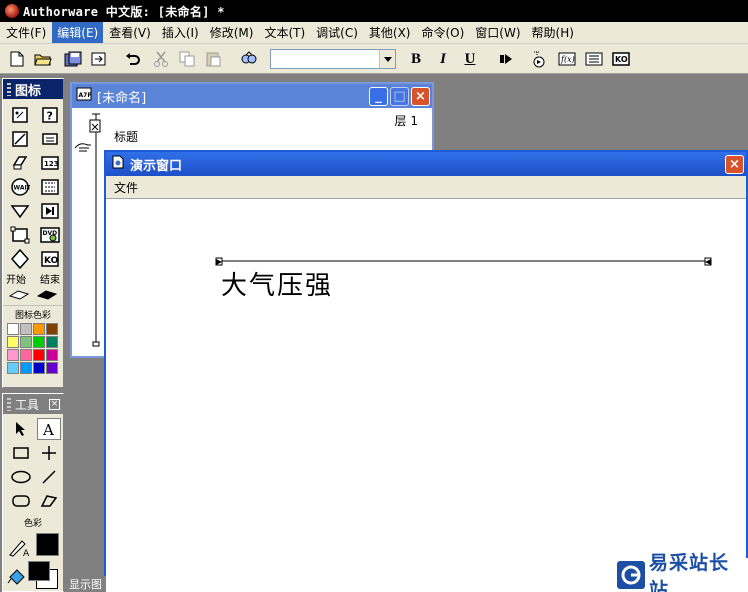 This screenshot has height=592, width=748. I want to click on control-panel-icon, so click(538, 59).